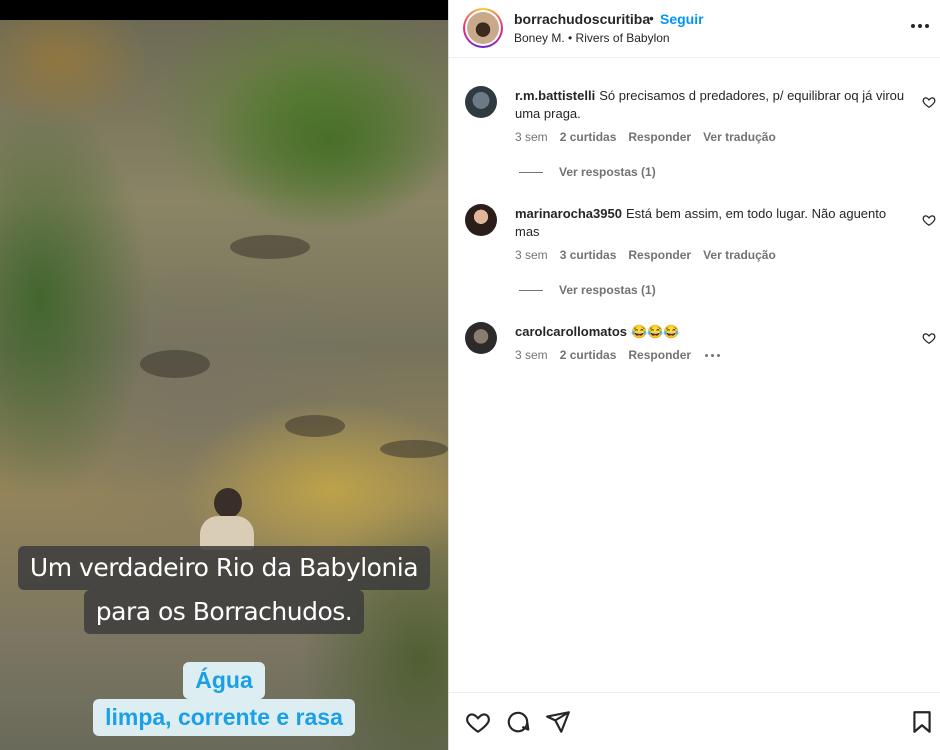 The height and width of the screenshot is (750, 940). Describe the element at coordinates (694, 721) in the screenshot. I see `post-action-bar` at that location.